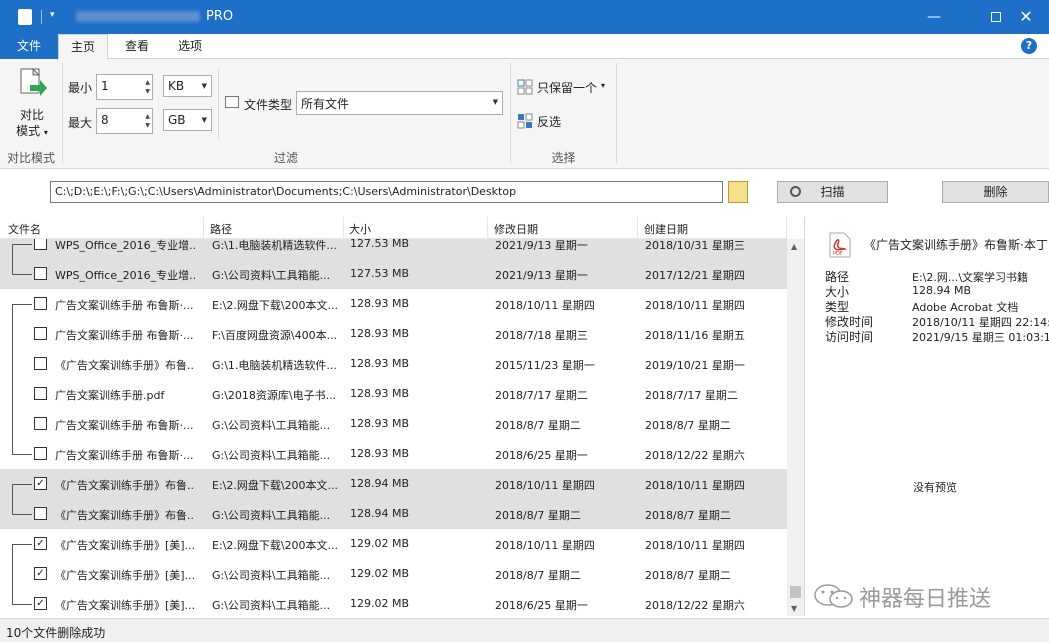 The image size is (1049, 642). I want to click on keep-one-label: 只保留一个, so click(567, 88).